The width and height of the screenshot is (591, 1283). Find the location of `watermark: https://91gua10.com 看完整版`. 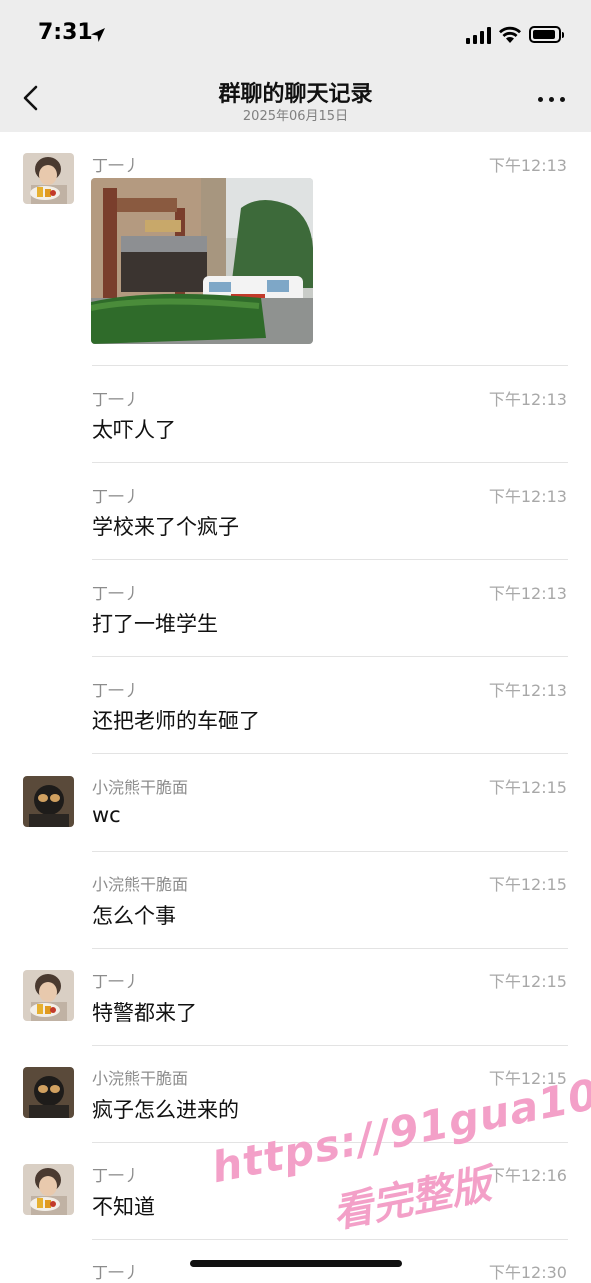

watermark: https://91gua10.com 看完整版 is located at coordinates (395, 1151).